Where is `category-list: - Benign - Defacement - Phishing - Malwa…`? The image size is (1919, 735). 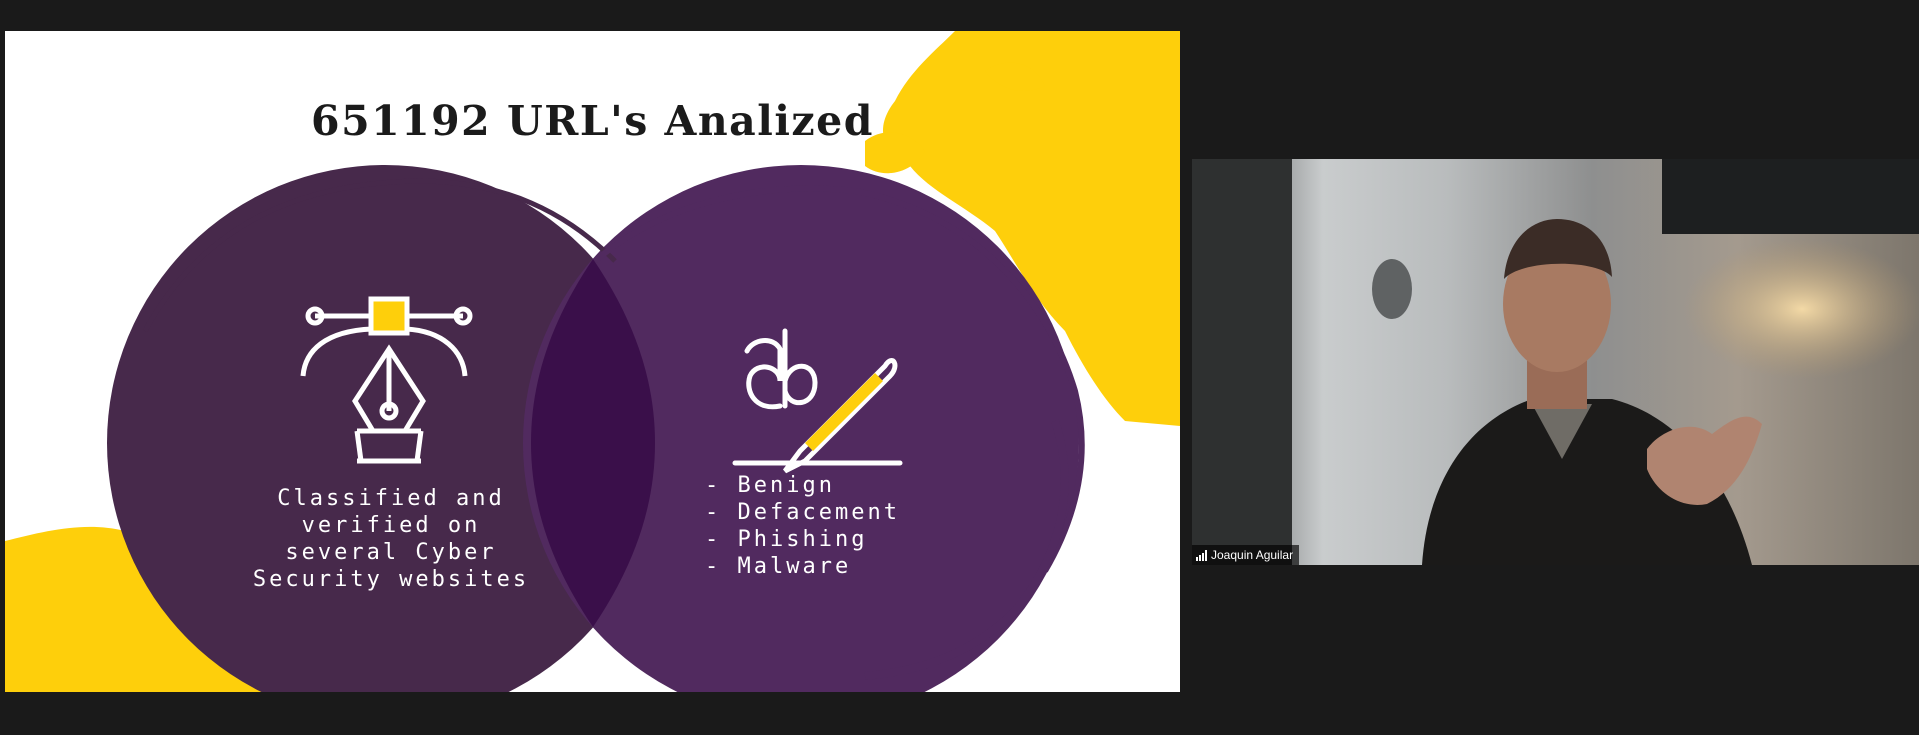 category-list: - Benign - Defacement - Phishing - Malwa… is located at coordinates (855, 526).